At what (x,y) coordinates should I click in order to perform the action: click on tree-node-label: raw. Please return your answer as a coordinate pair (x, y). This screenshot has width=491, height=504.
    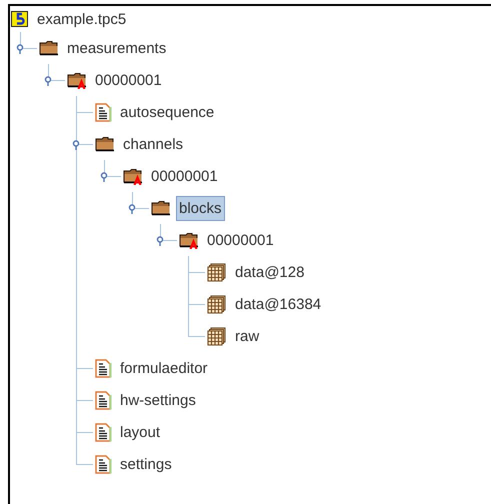
    Looking at the image, I should click on (247, 336).